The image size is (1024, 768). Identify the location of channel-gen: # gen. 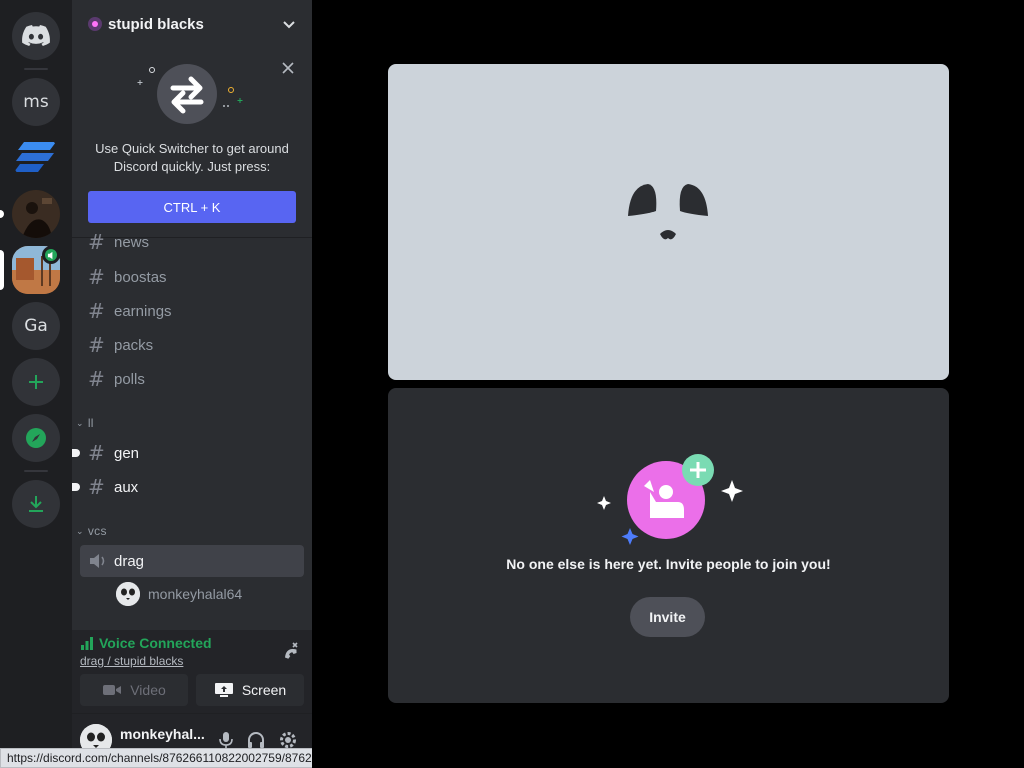
(188, 453).